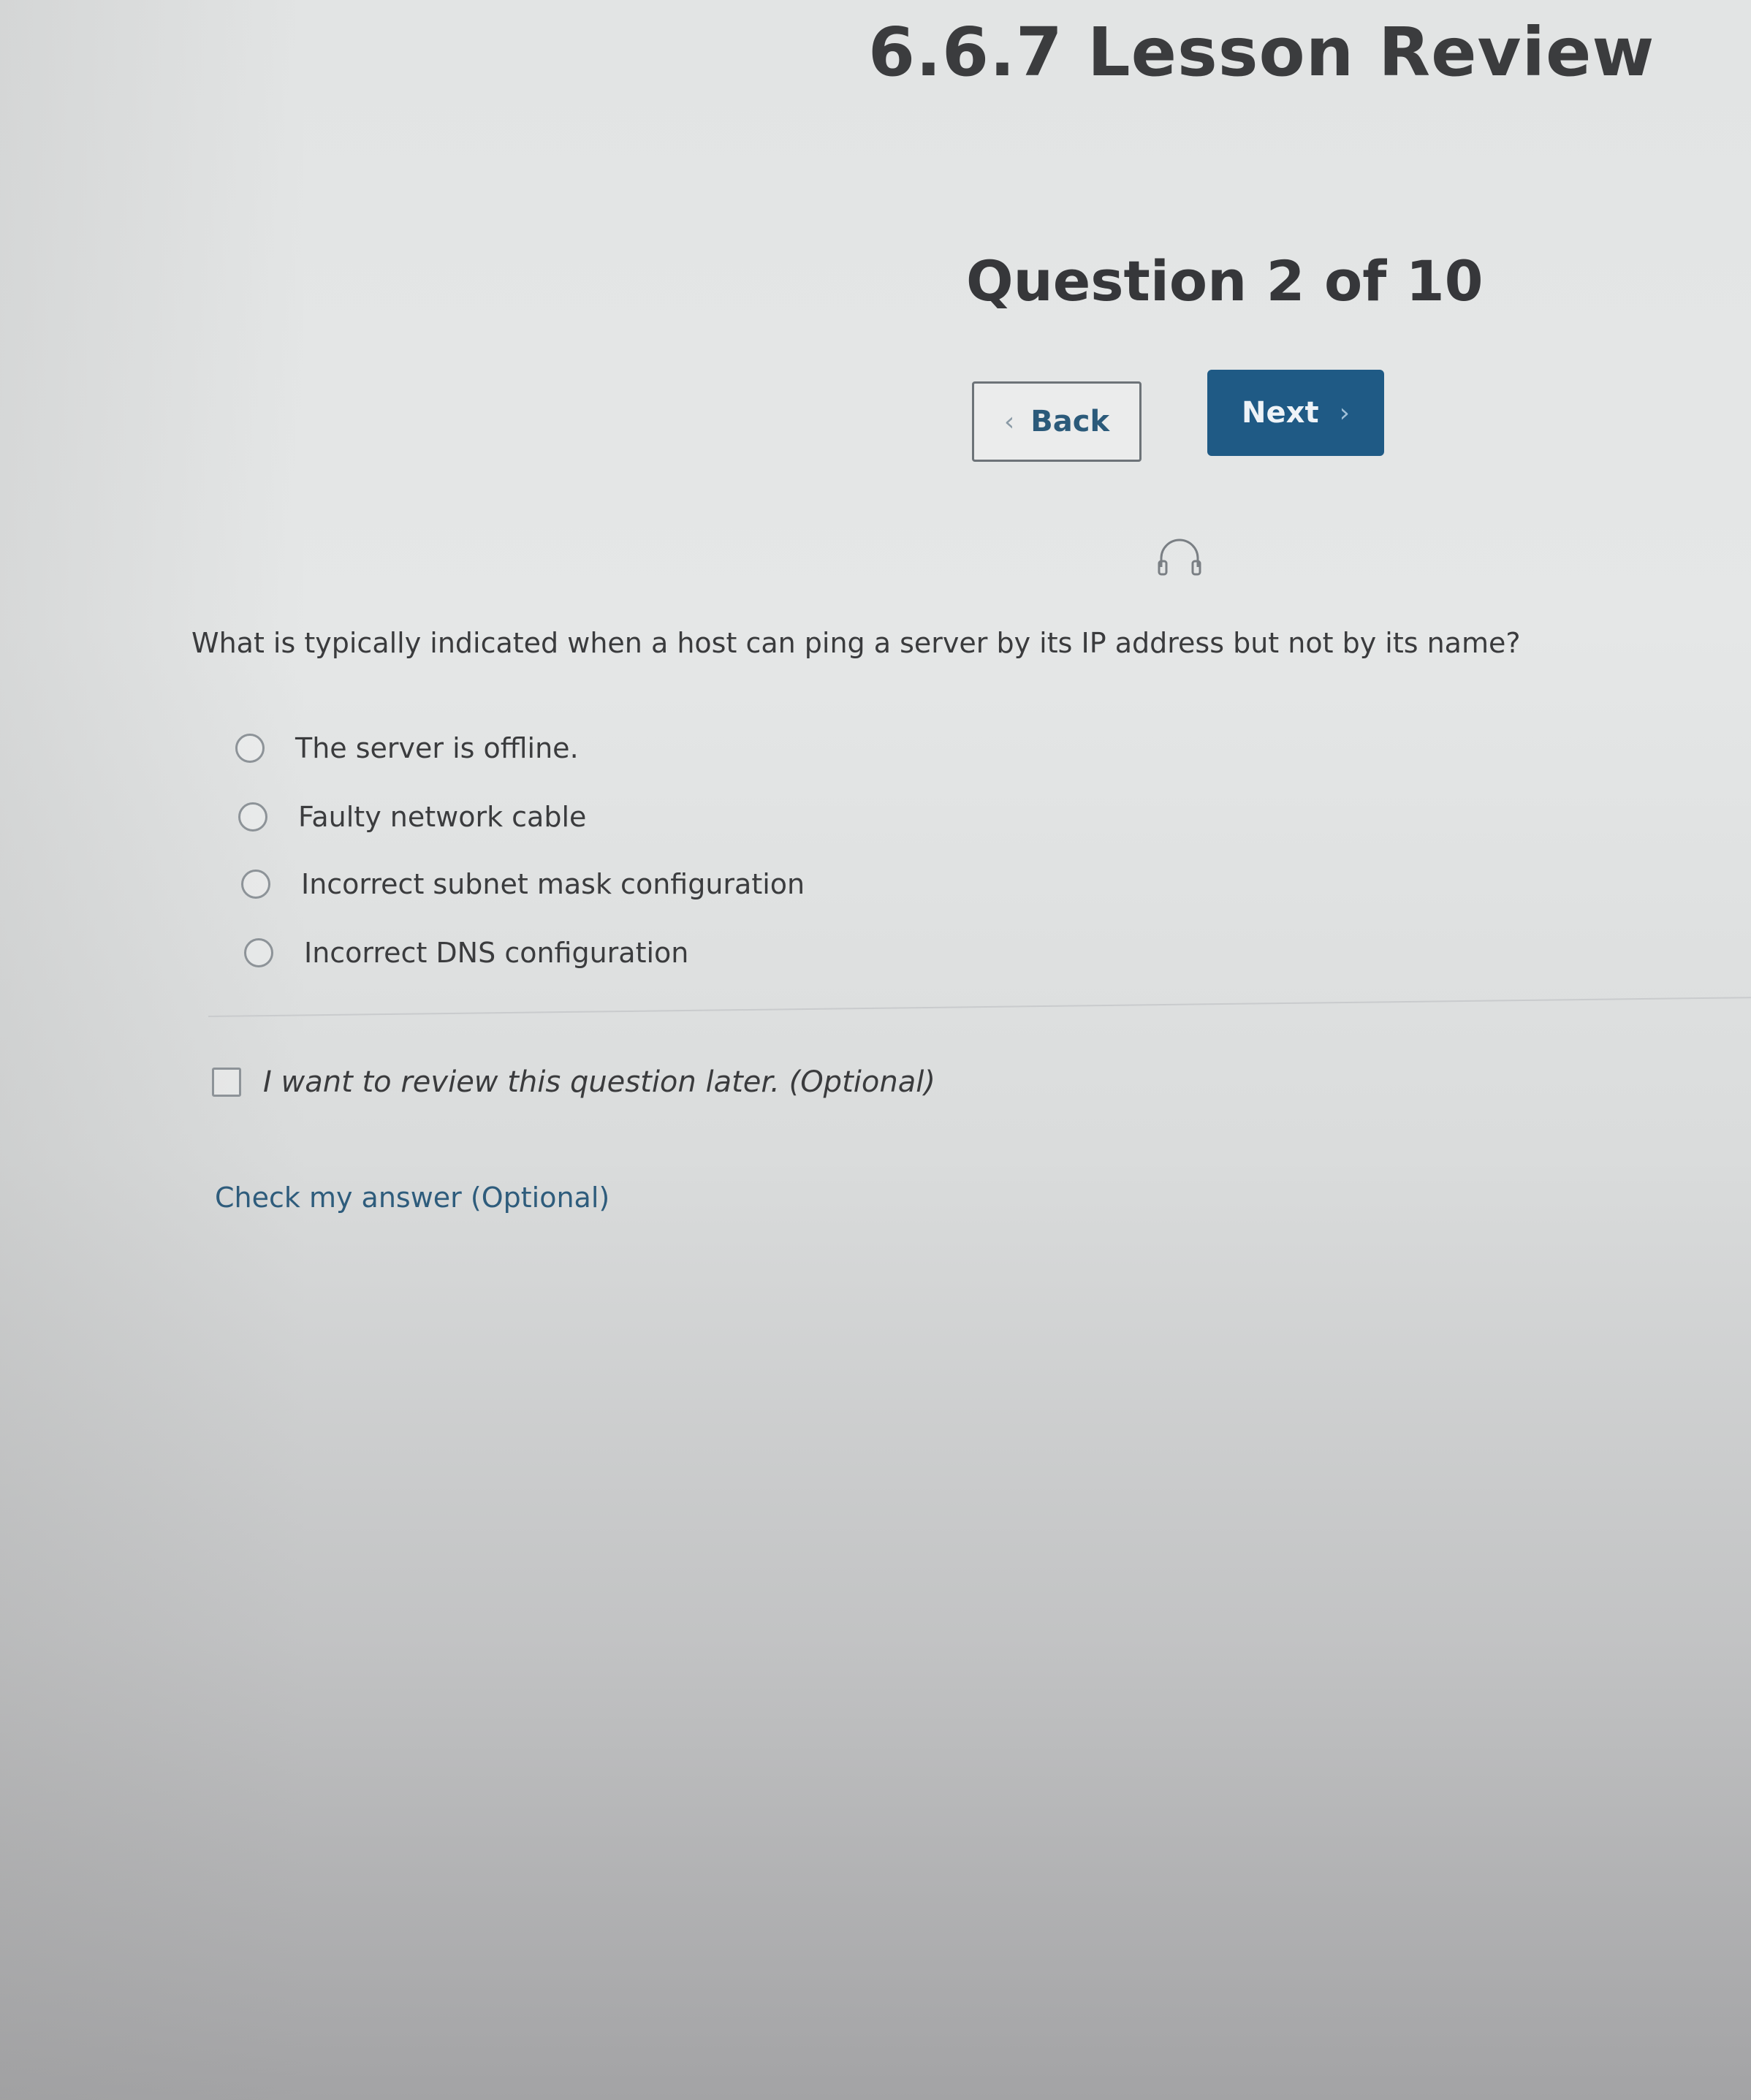 This screenshot has width=1751, height=2100. Describe the element at coordinates (1009, 421) in the screenshot. I see `chevron-left-icon: ‹` at that location.